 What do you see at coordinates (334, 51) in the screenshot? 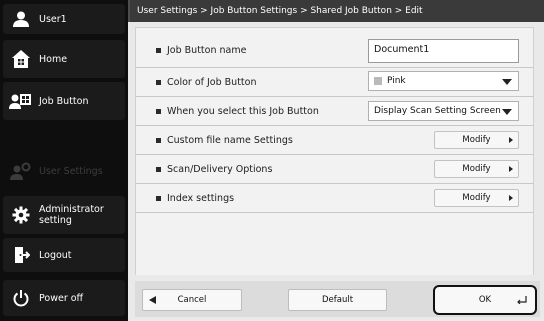
I see `row-job-button-name: Job Button name Document1` at bounding box center [334, 51].